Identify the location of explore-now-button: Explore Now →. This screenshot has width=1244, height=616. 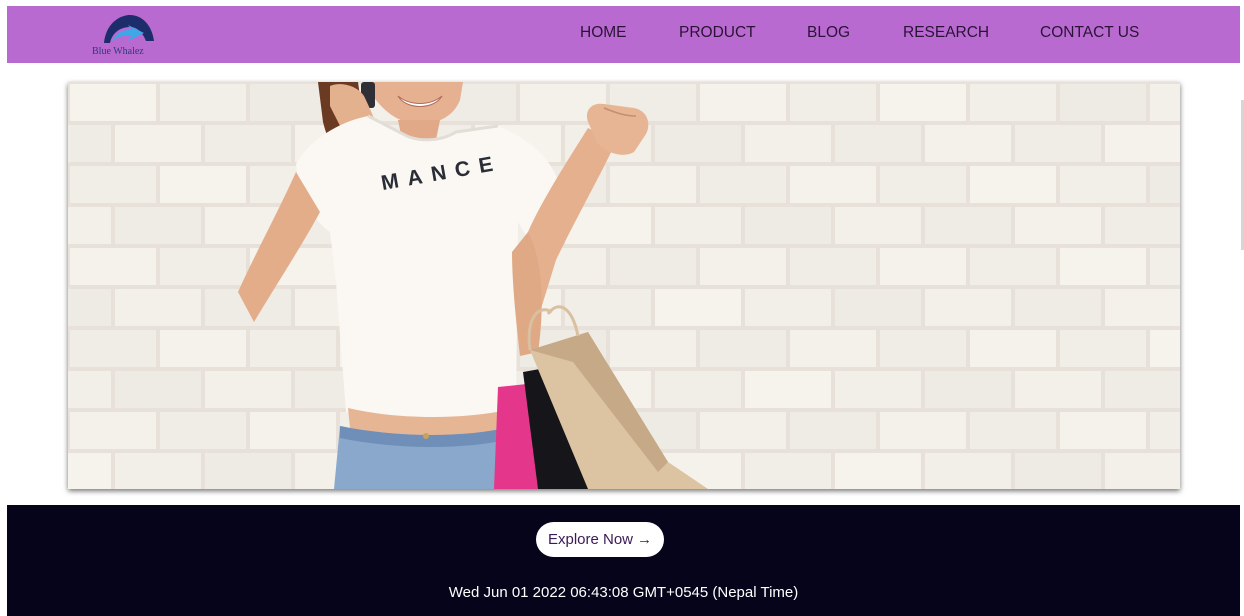
(600, 539).